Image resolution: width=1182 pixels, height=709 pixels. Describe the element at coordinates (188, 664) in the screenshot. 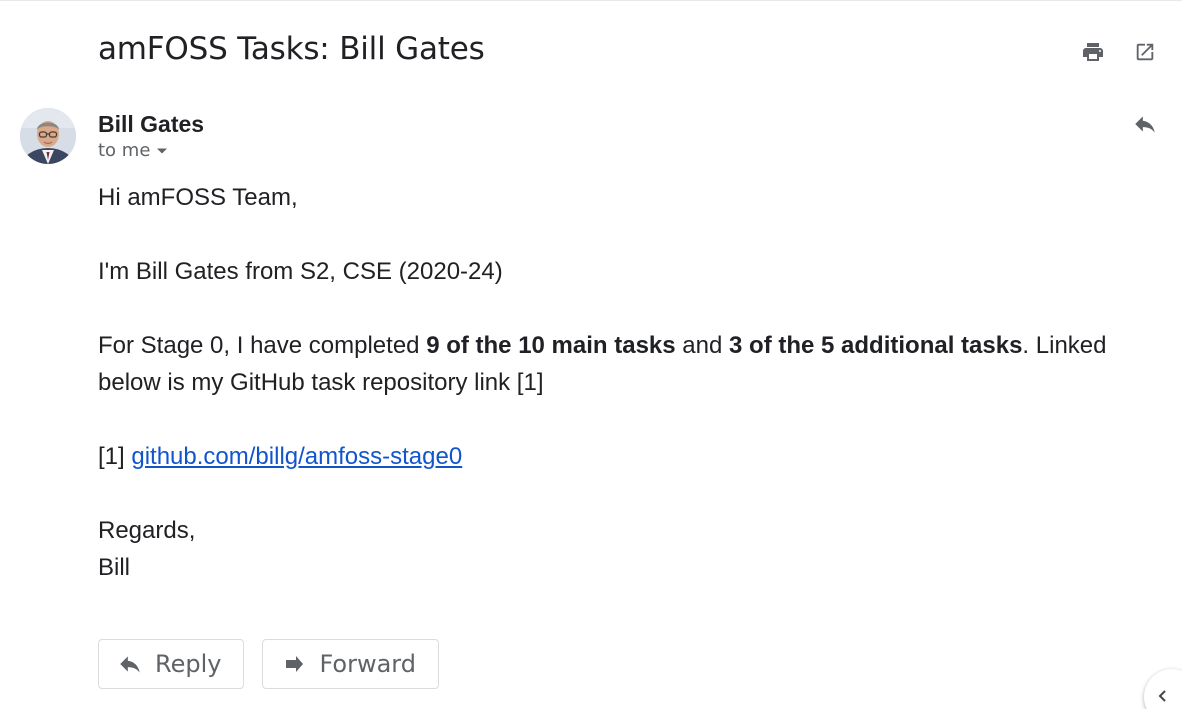

I see `reply-label: Reply` at that location.